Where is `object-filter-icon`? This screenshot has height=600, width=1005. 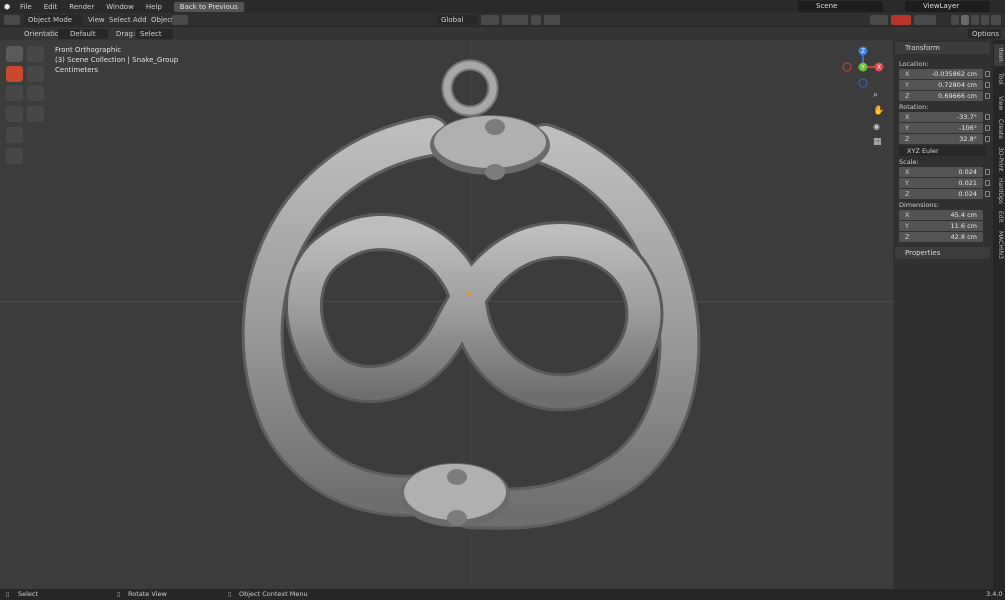
object-filter-icon is located at coordinates (180, 20).